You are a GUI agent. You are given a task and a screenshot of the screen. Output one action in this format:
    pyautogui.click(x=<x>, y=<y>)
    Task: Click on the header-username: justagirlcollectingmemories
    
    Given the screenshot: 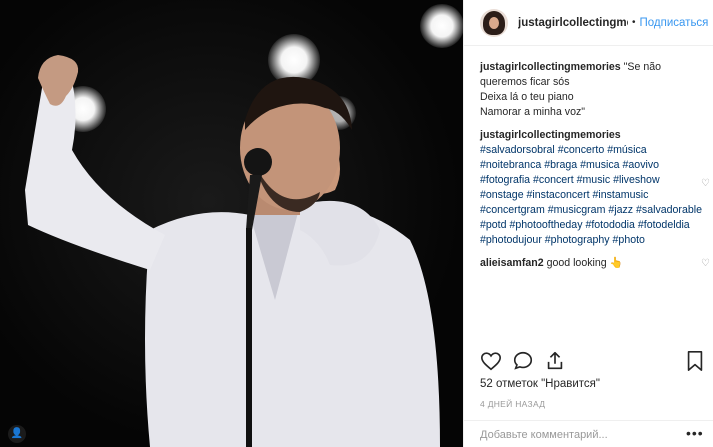 What is the action you would take?
    pyautogui.click(x=573, y=23)
    